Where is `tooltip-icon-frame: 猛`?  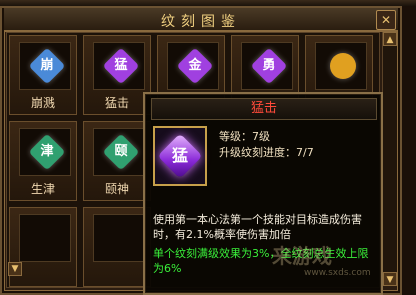
tooltip-icon-frame: 猛 is located at coordinates (180, 156).